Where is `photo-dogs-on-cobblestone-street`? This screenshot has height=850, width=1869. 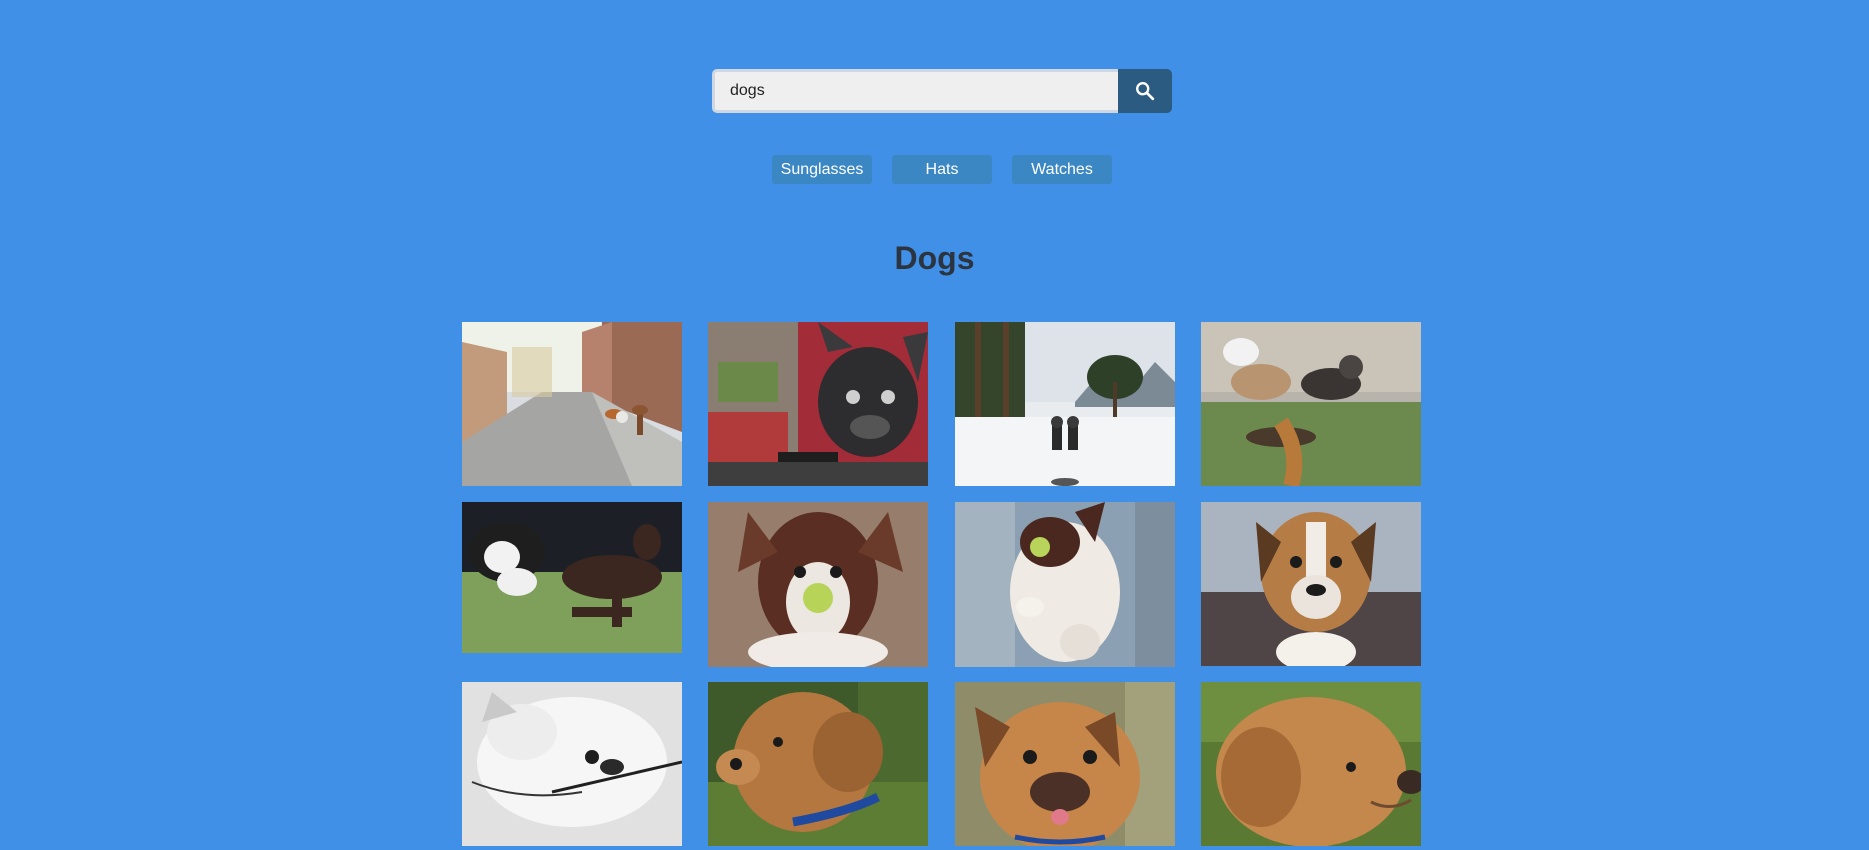 photo-dogs-on-cobblestone-street is located at coordinates (572, 404).